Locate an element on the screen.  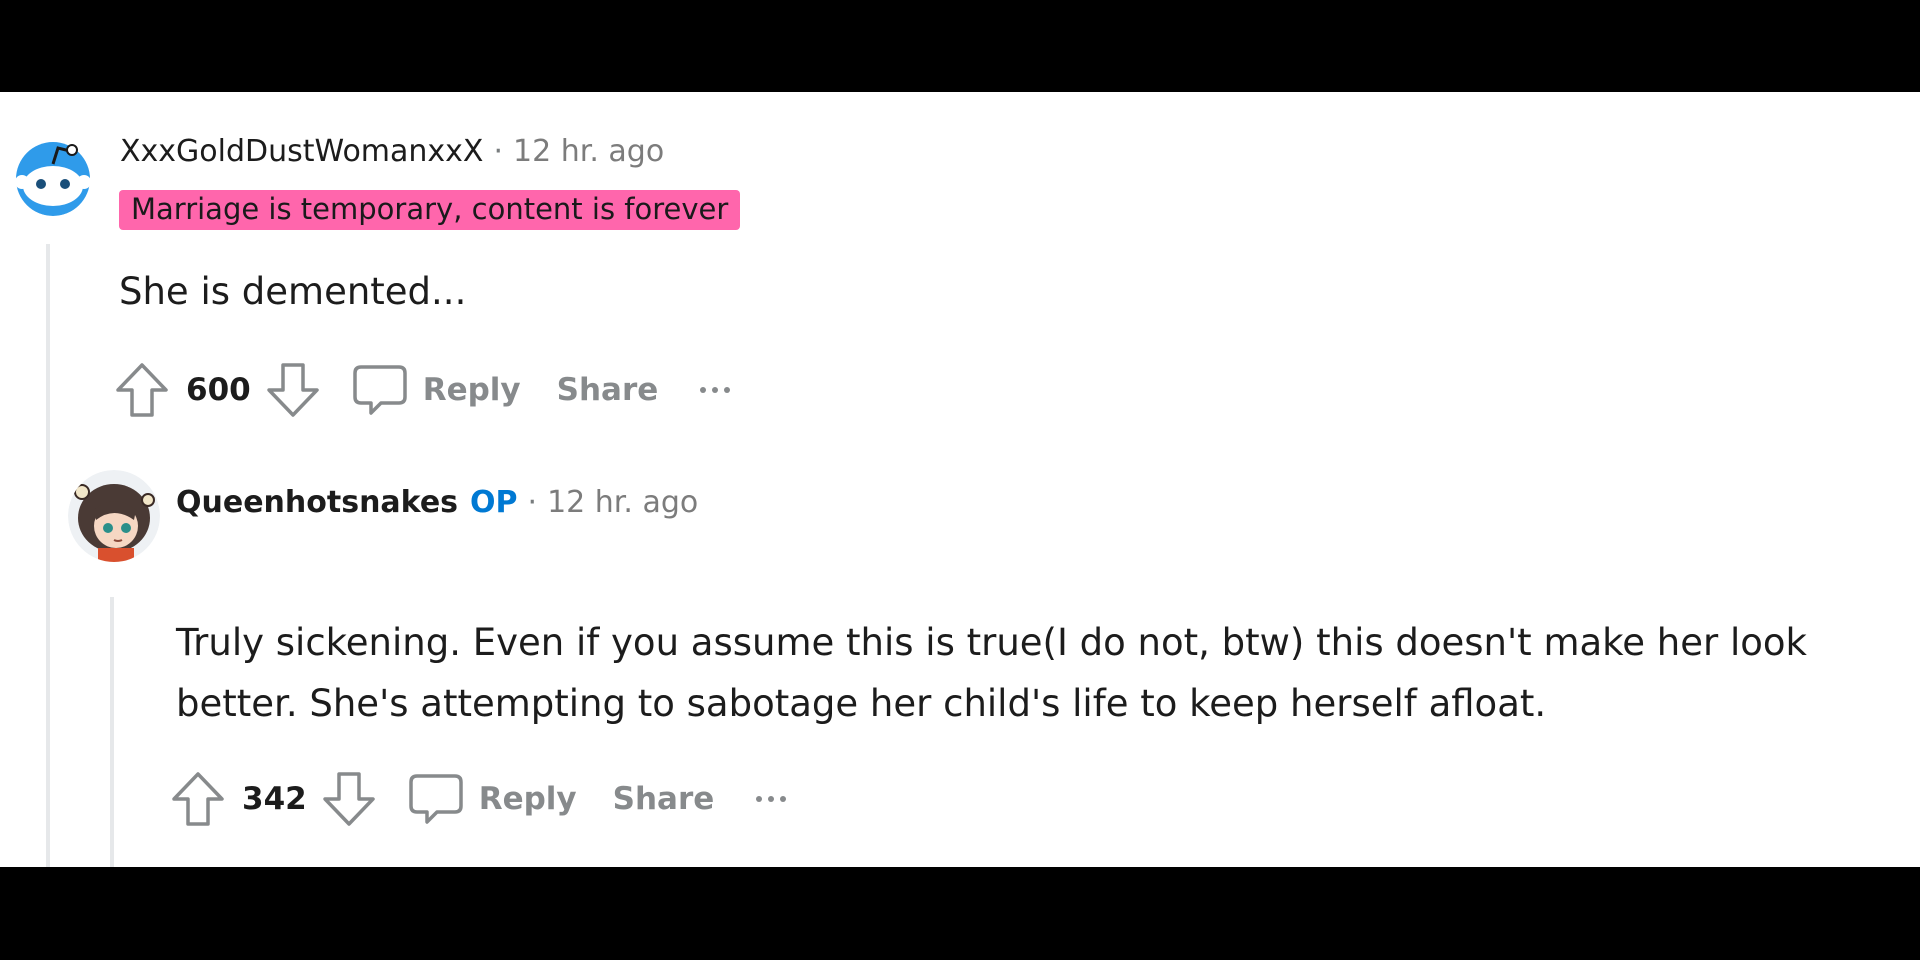
comment-actions: 342 Reply Share is located at coordinates (478, 799).